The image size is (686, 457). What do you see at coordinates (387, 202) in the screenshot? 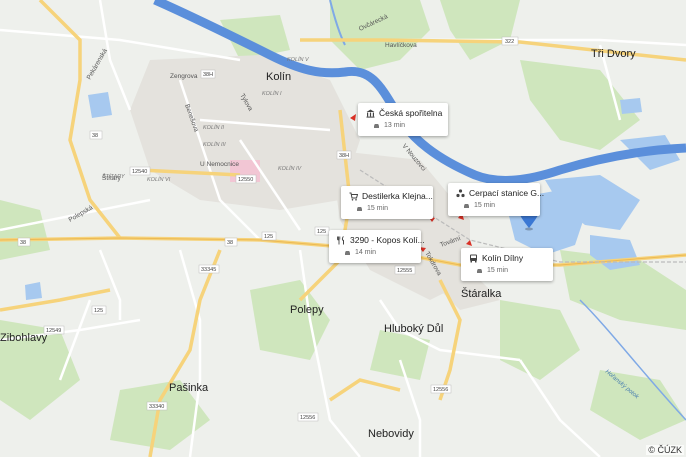
I see `place-card: Destilerka Klejna... 15 min` at bounding box center [387, 202].